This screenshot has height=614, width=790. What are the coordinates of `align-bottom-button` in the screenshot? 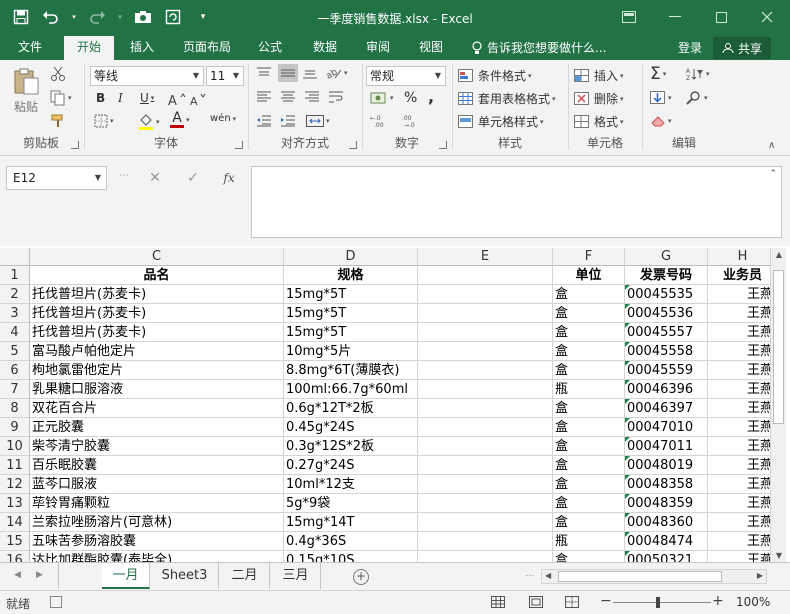 It's located at (310, 73).